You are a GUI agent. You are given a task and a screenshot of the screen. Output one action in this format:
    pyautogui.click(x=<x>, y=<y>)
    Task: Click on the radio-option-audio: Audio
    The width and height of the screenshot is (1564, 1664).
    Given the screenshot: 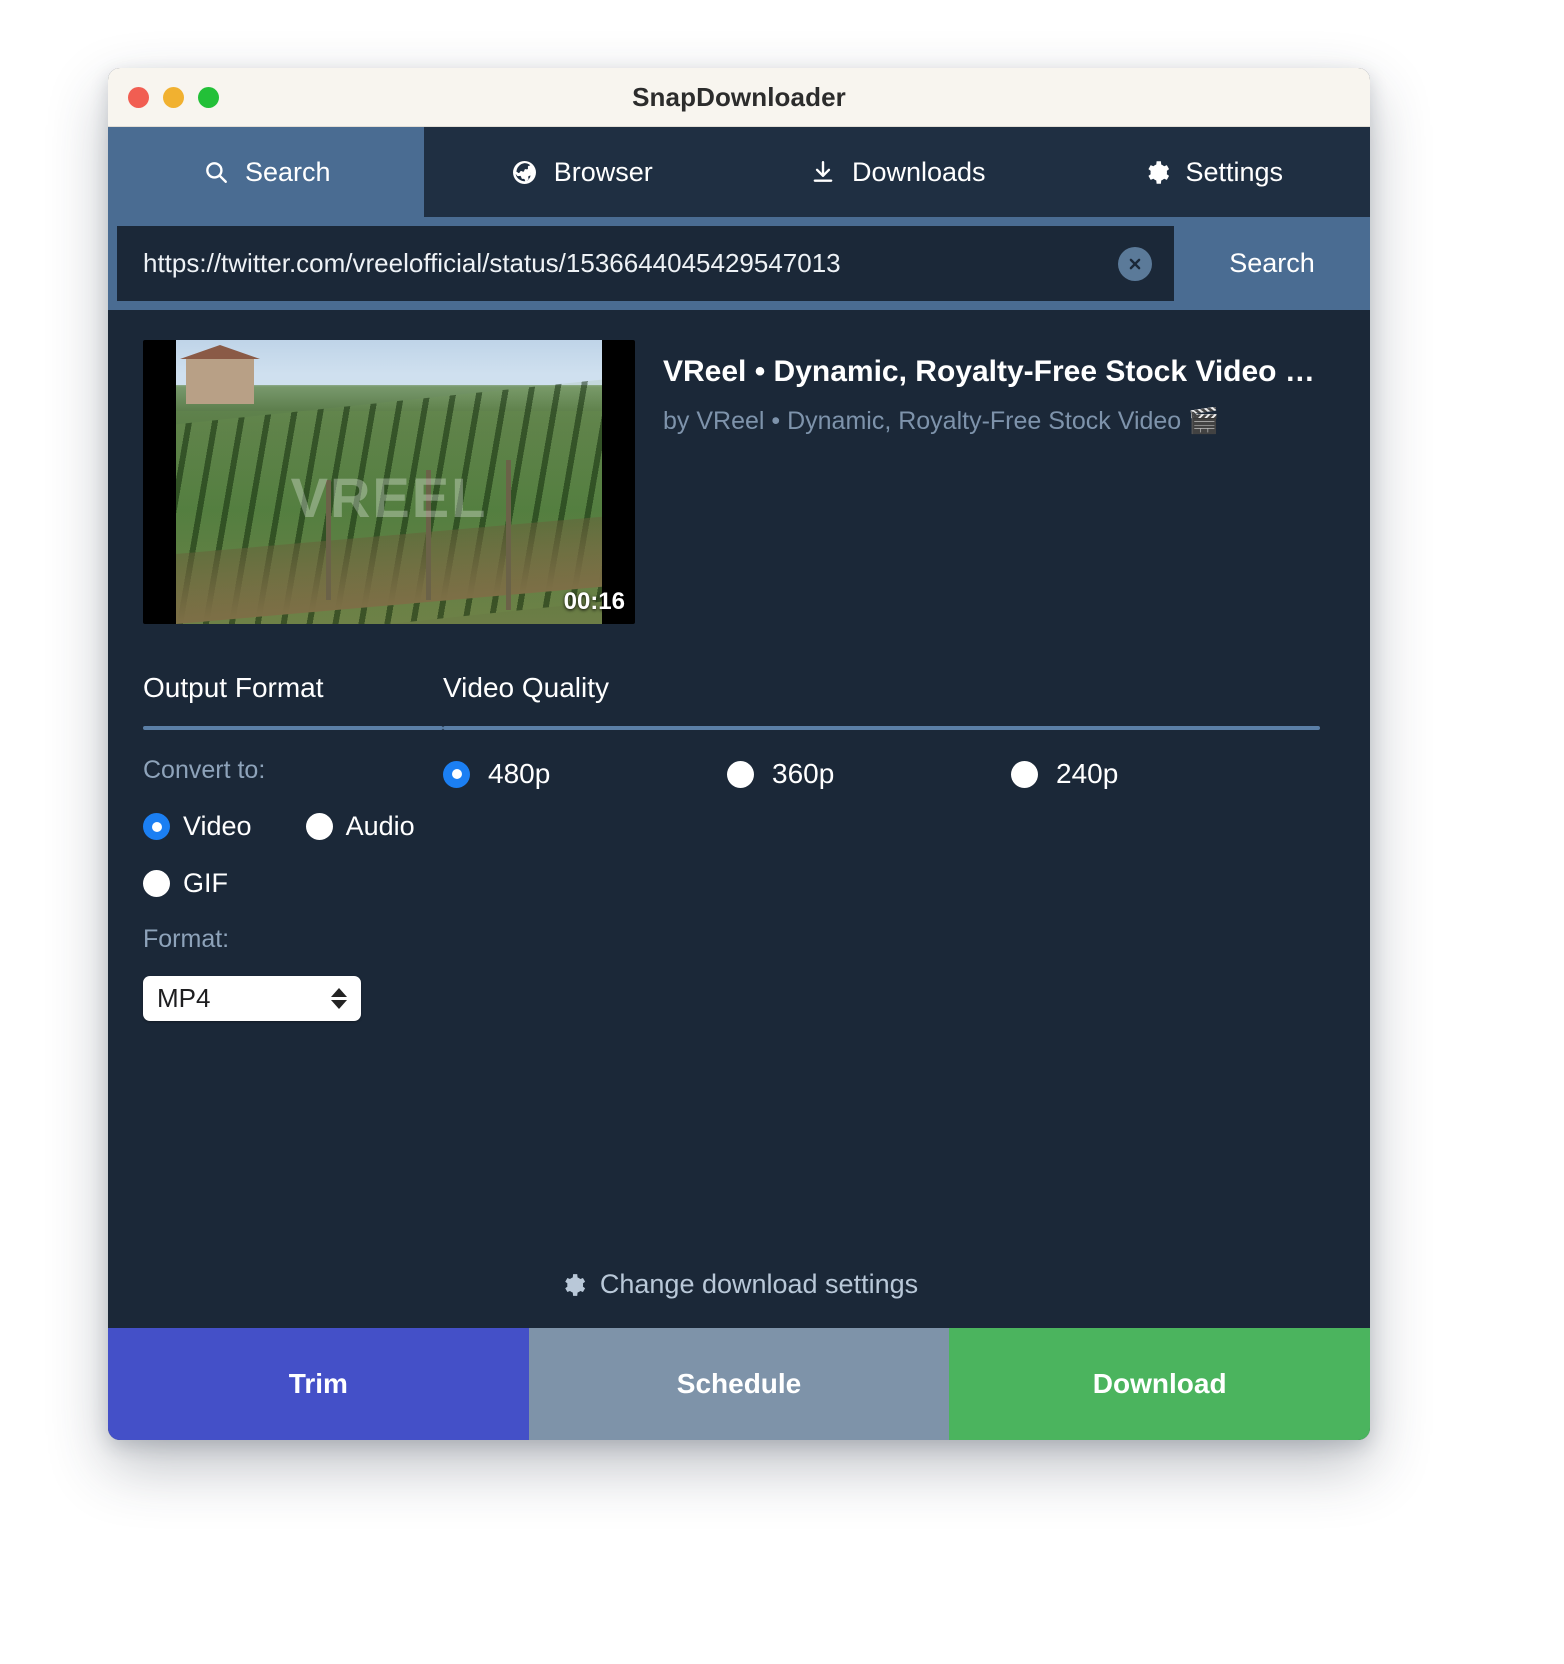 What is the action you would take?
    pyautogui.click(x=360, y=826)
    